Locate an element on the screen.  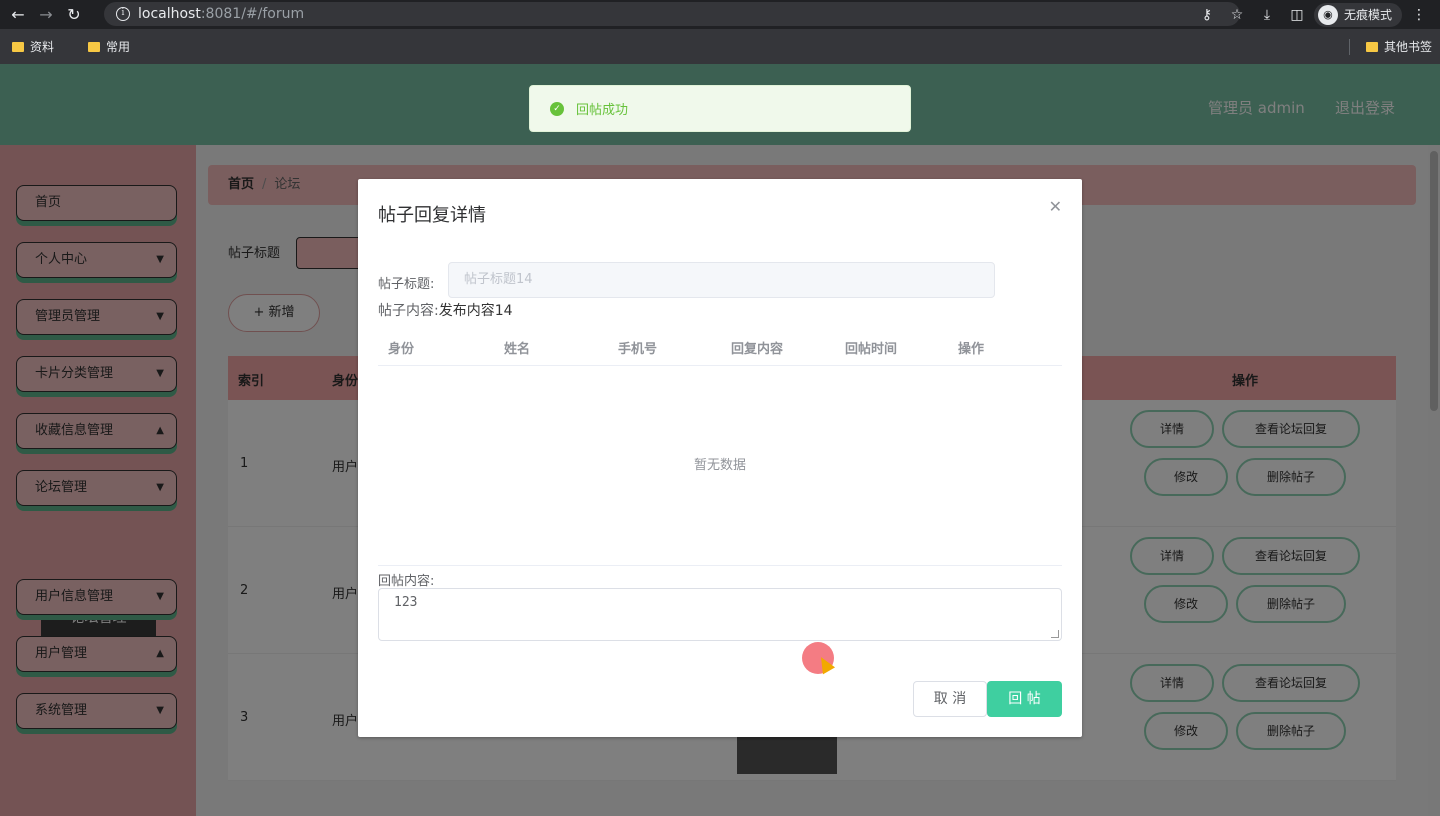
info-icon: i is located at coordinates (123, 14).